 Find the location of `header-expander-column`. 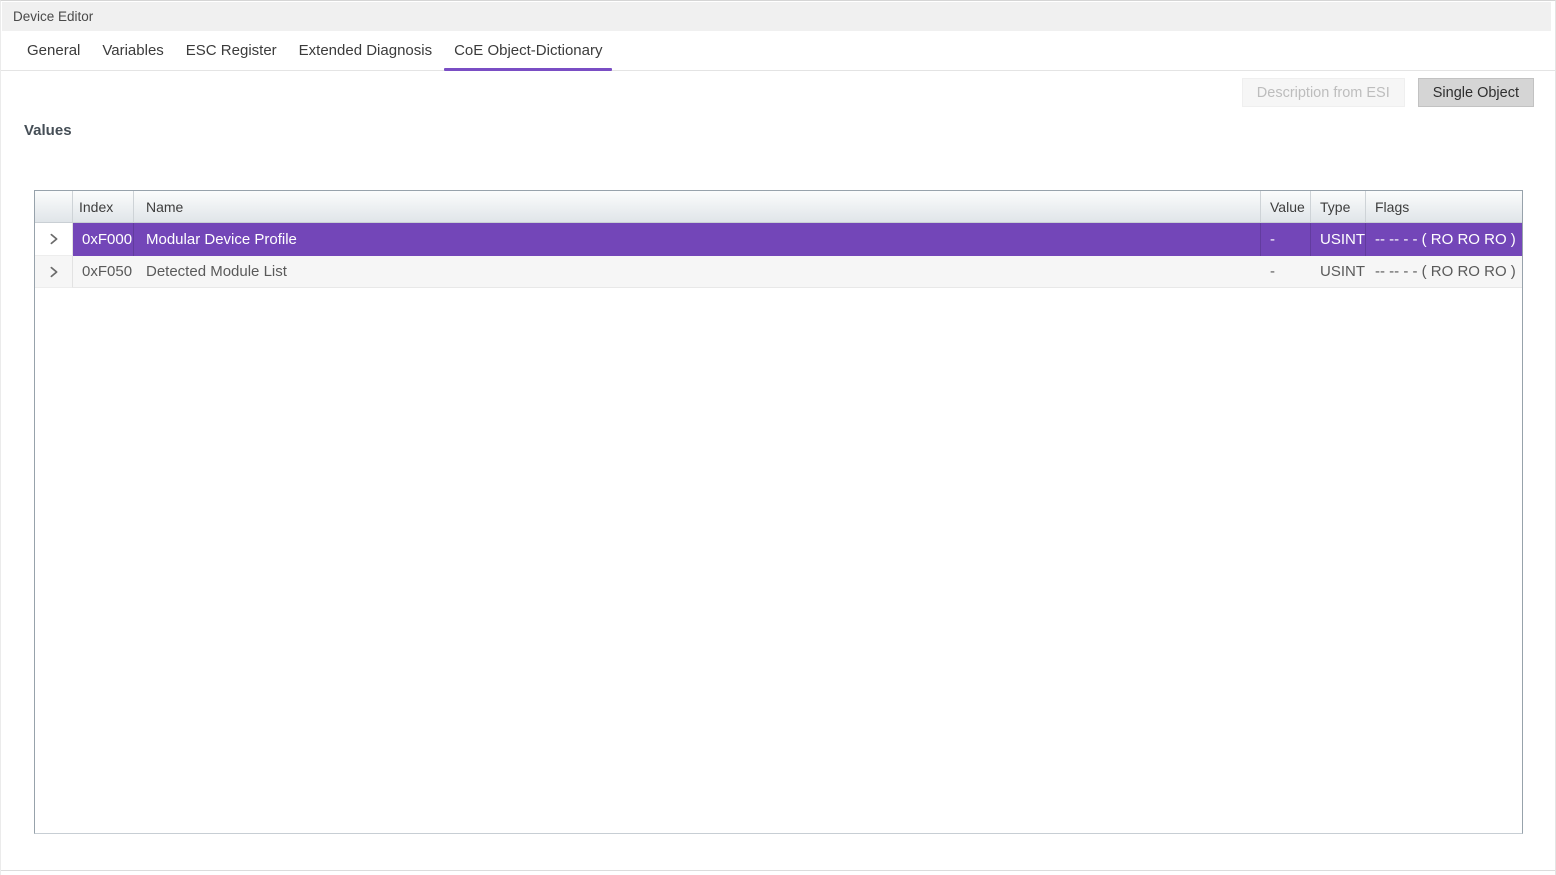

header-expander-column is located at coordinates (54, 206).